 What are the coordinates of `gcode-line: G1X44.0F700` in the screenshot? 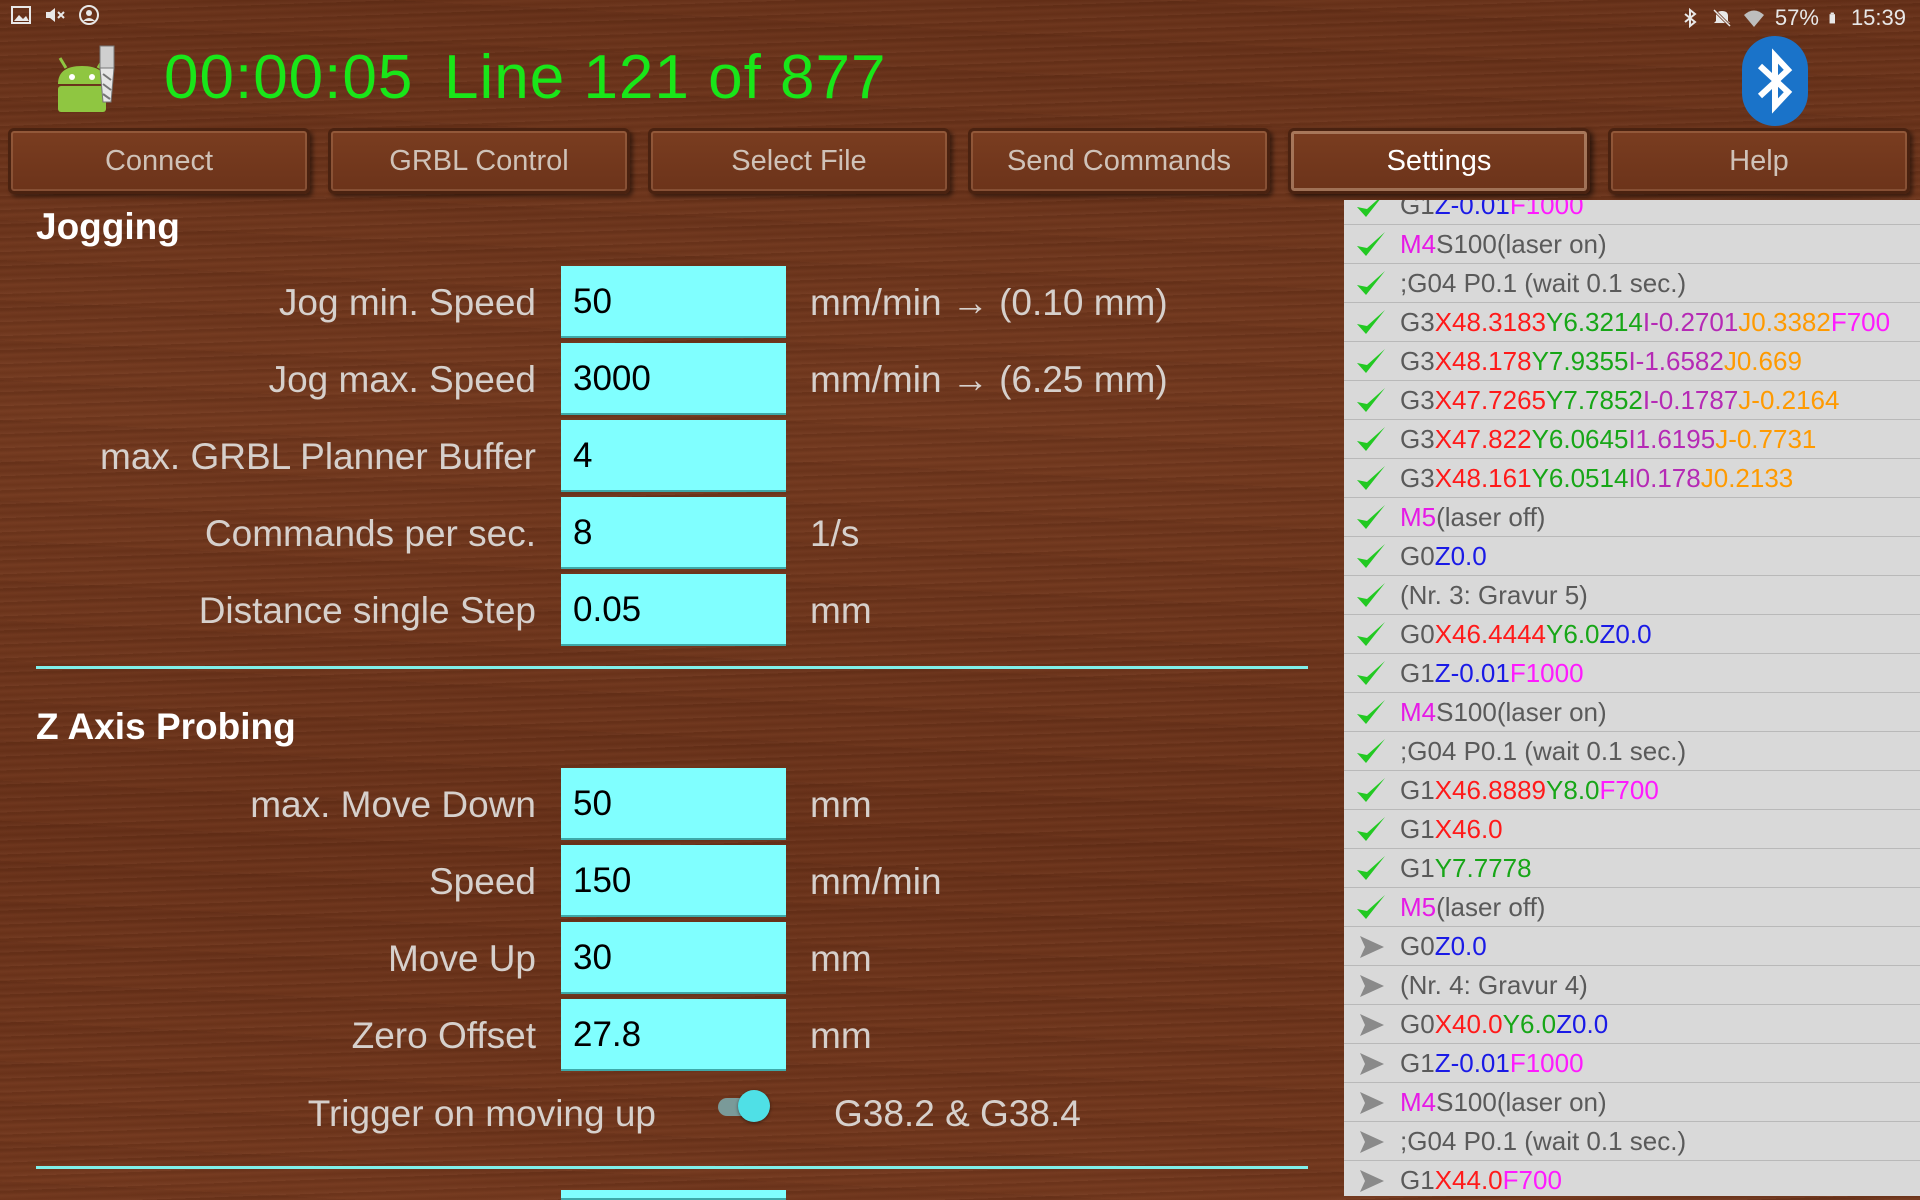 It's located at (1632, 1178).